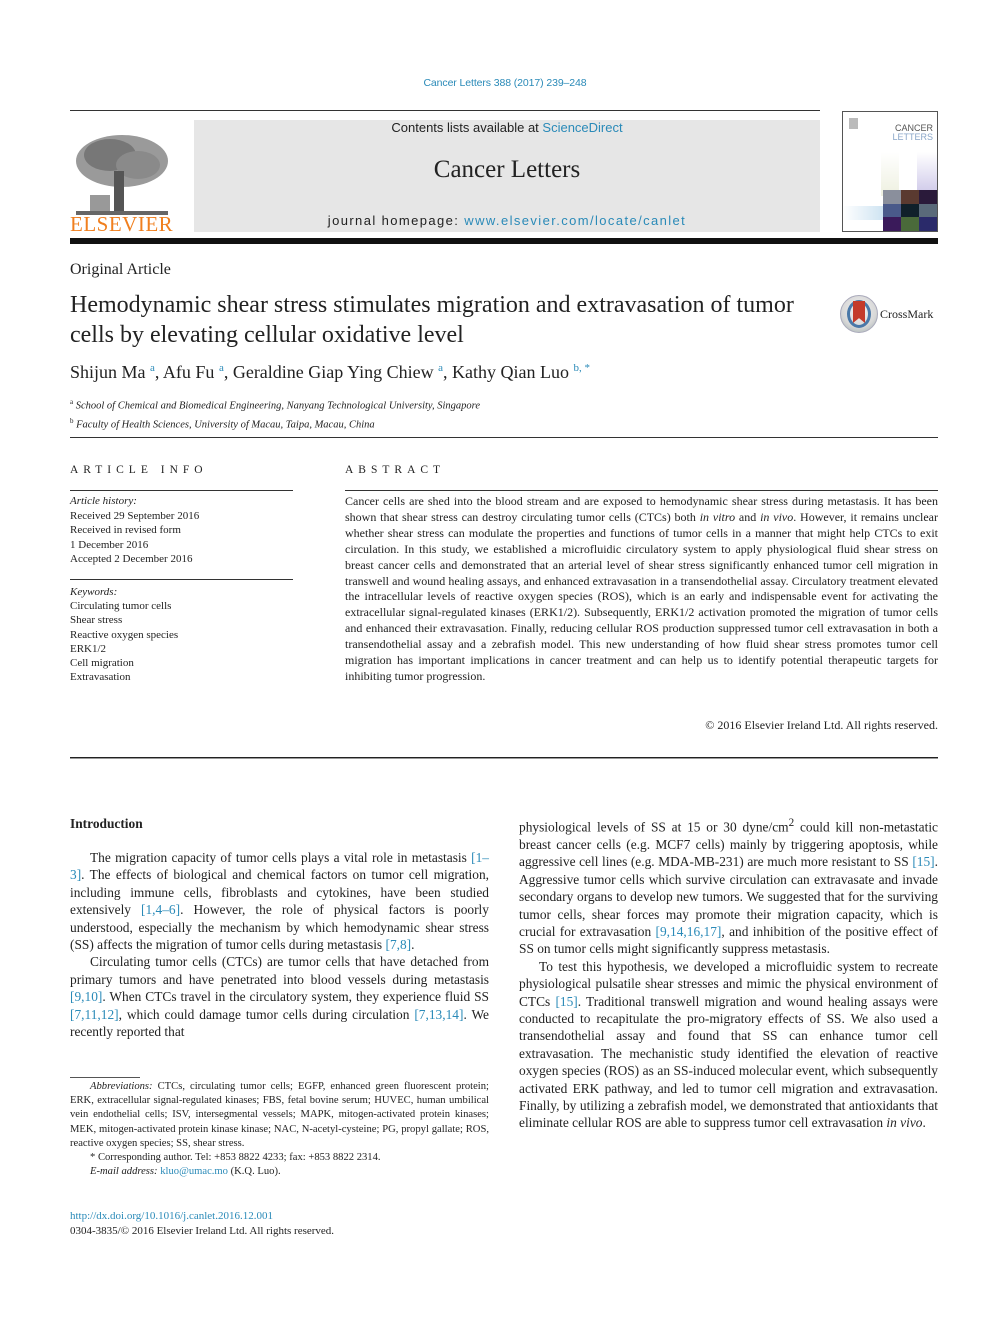 This screenshot has width=992, height=1323. I want to click on abstract-italic: in vitro, so click(717, 516).